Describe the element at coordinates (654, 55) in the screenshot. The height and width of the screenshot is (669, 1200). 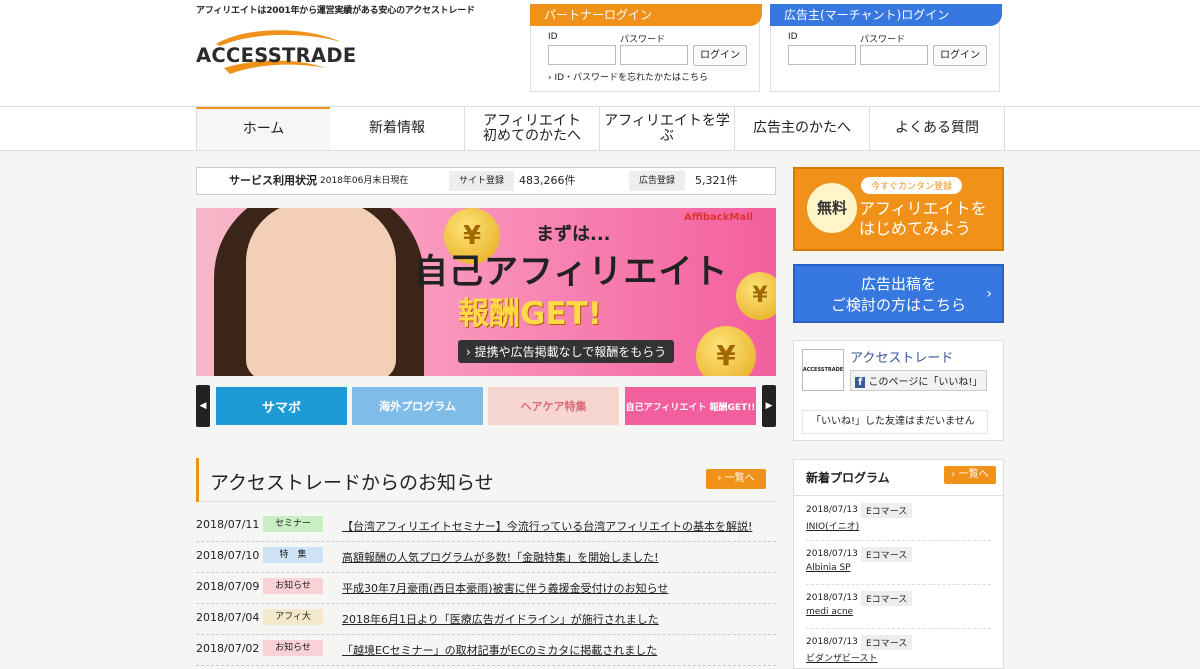
I see `partner-password-input` at that location.